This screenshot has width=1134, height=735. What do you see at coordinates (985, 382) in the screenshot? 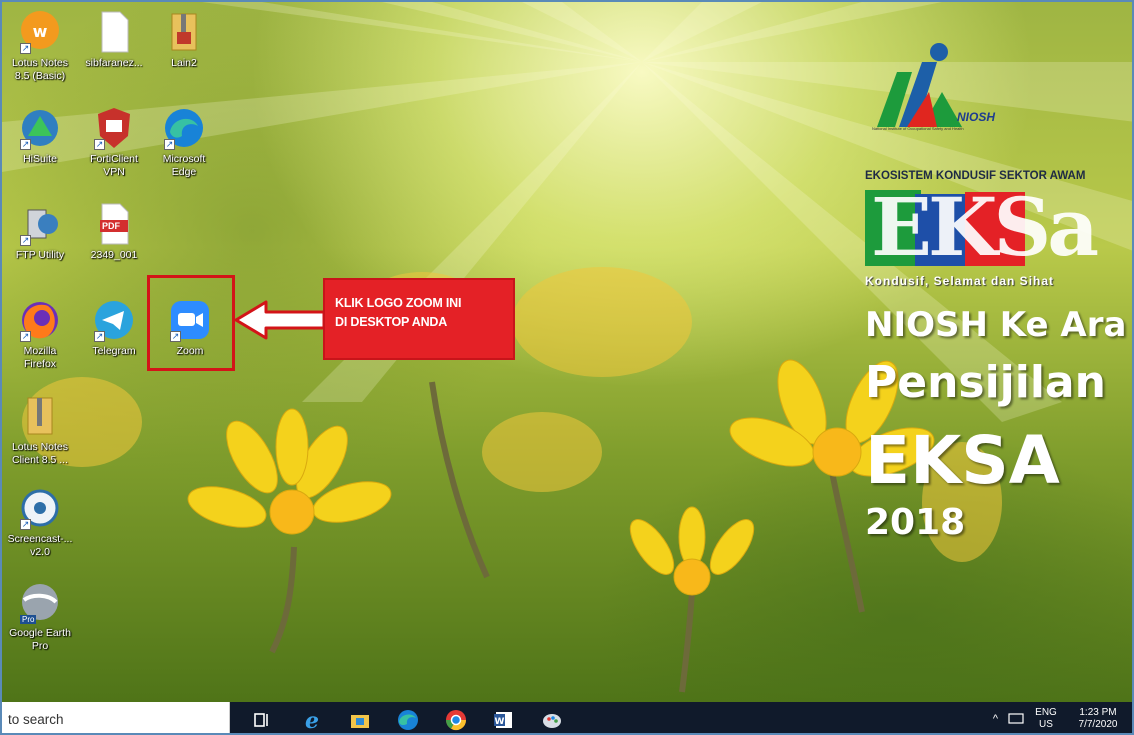
I see `wallpaper-pensijilan-line: Pensijilan` at bounding box center [985, 382].